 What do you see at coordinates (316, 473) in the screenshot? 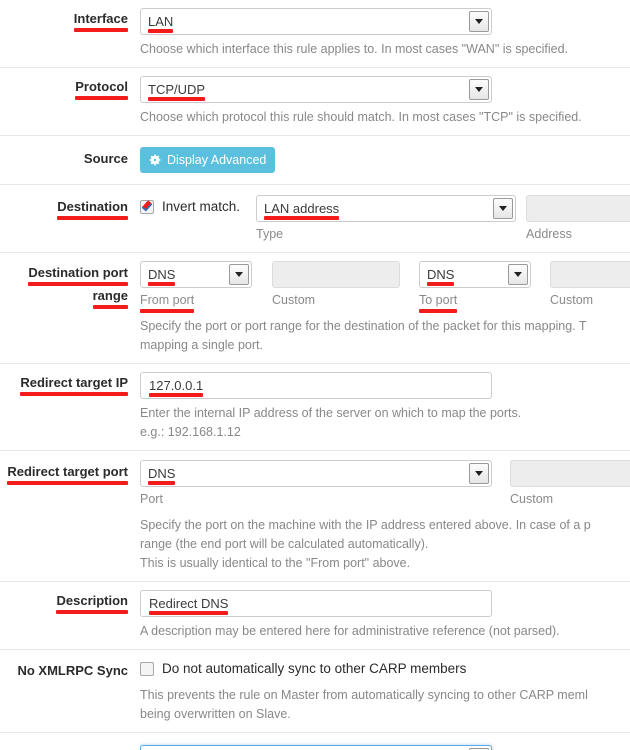
I see `redirect-target-port-select: DNS` at bounding box center [316, 473].